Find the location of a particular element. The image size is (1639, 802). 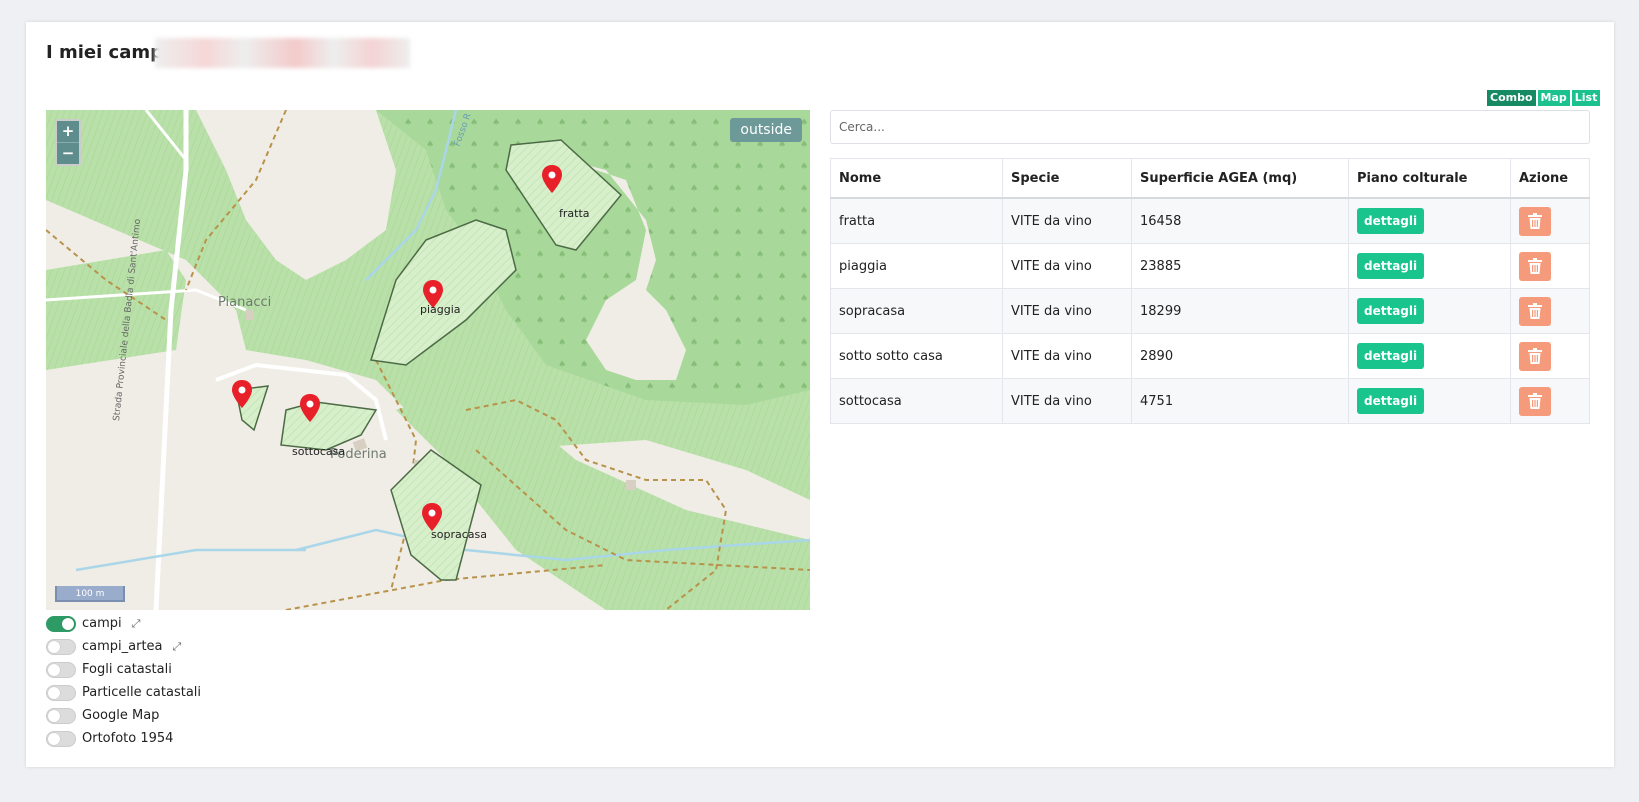

cell-nome: sotto sotto casa is located at coordinates (916, 356).